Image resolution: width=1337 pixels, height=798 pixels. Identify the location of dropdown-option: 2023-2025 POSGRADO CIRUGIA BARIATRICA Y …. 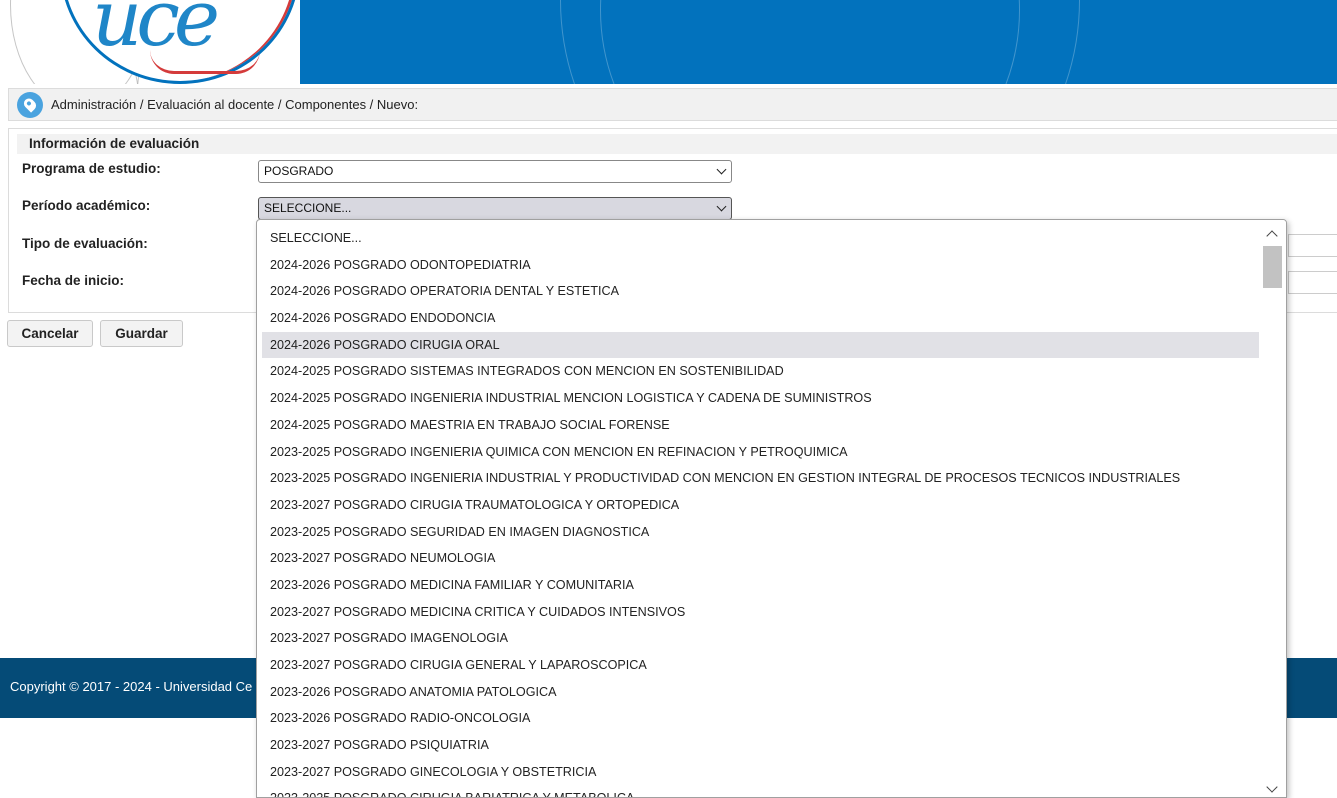
(761, 791).